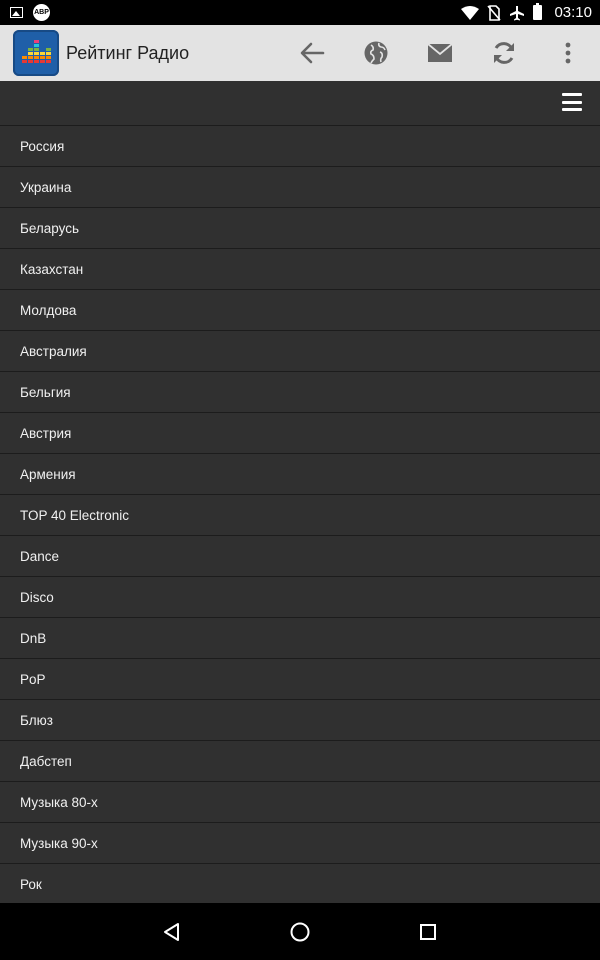 The height and width of the screenshot is (960, 600). I want to click on home-icon, so click(300, 931).